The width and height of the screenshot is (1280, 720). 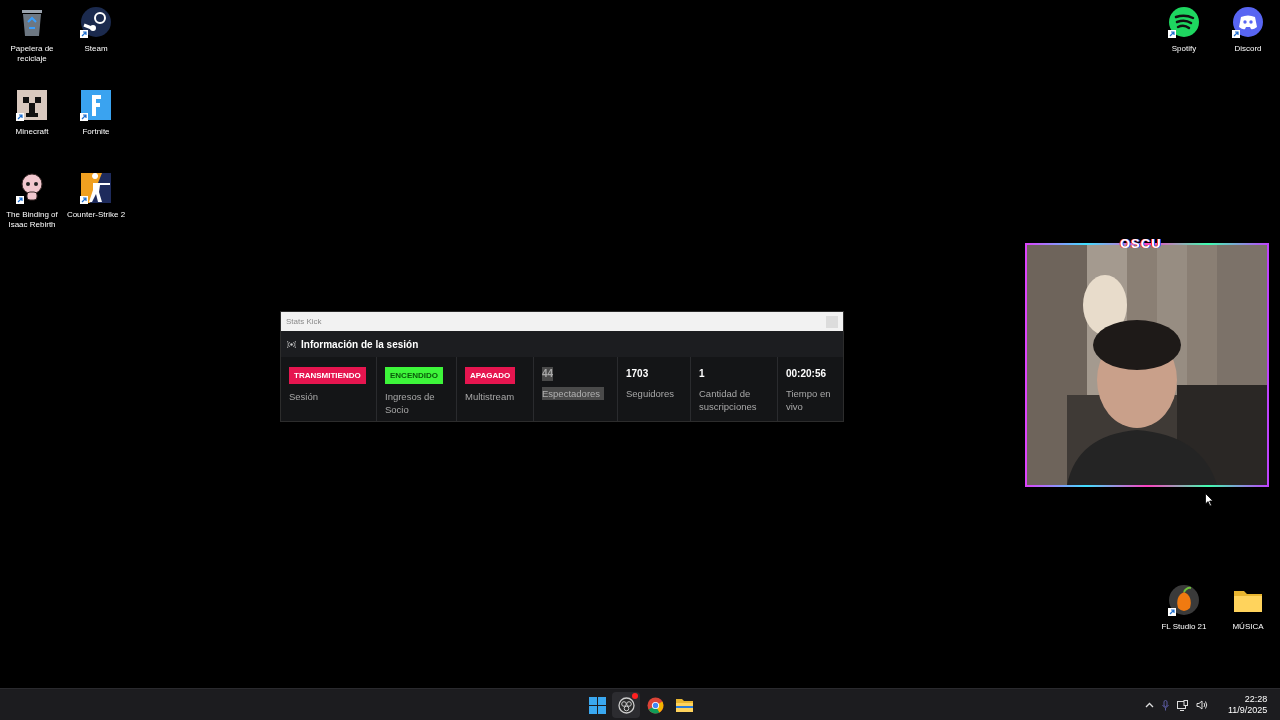 What do you see at coordinates (806, 374) in the screenshot?
I see `stat-value: 00:20:56` at bounding box center [806, 374].